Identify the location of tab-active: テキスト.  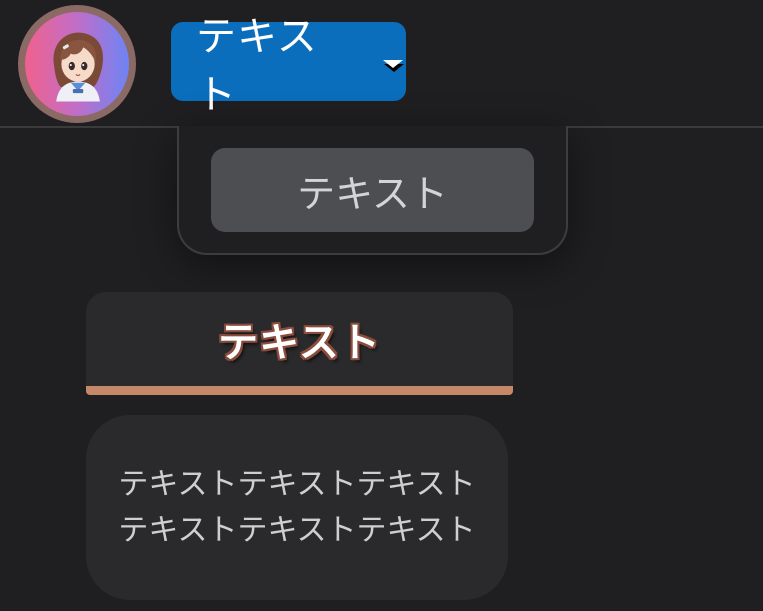
(299, 343).